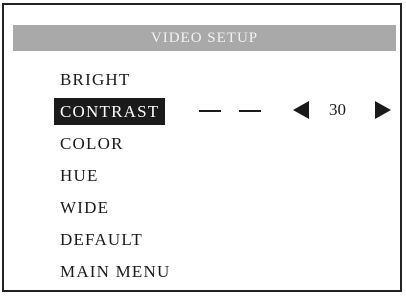 This screenshot has width=406, height=296. What do you see at coordinates (95, 79) in the screenshot?
I see `menu-item-label: BRIGHT` at bounding box center [95, 79].